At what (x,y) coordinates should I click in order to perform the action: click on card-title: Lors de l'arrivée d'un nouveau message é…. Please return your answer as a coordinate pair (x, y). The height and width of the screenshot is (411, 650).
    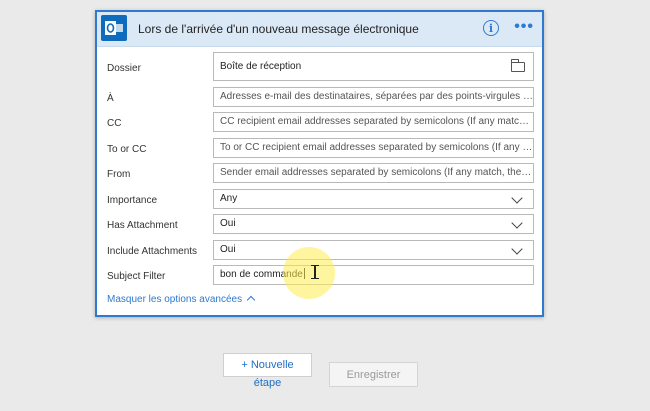
    Looking at the image, I should click on (278, 29).